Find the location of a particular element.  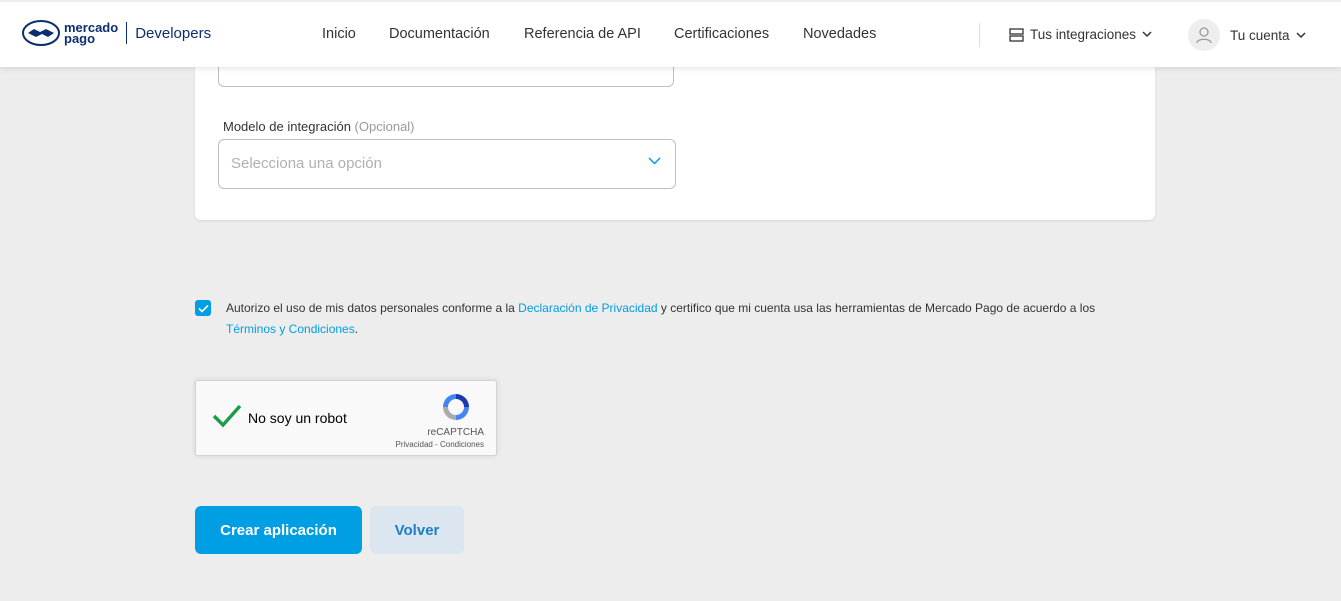

account-label: Tu cuenta is located at coordinates (1260, 35).